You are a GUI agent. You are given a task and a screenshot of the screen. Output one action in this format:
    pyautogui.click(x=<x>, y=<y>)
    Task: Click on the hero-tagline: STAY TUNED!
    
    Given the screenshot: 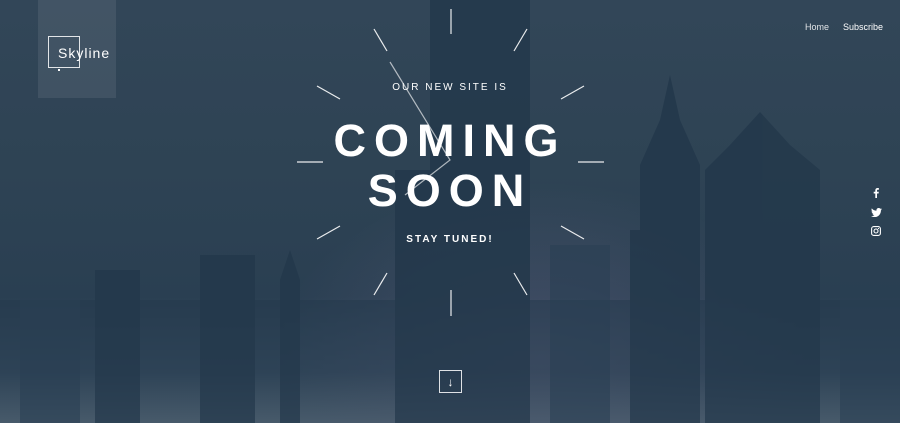 What is the action you would take?
    pyautogui.click(x=450, y=239)
    